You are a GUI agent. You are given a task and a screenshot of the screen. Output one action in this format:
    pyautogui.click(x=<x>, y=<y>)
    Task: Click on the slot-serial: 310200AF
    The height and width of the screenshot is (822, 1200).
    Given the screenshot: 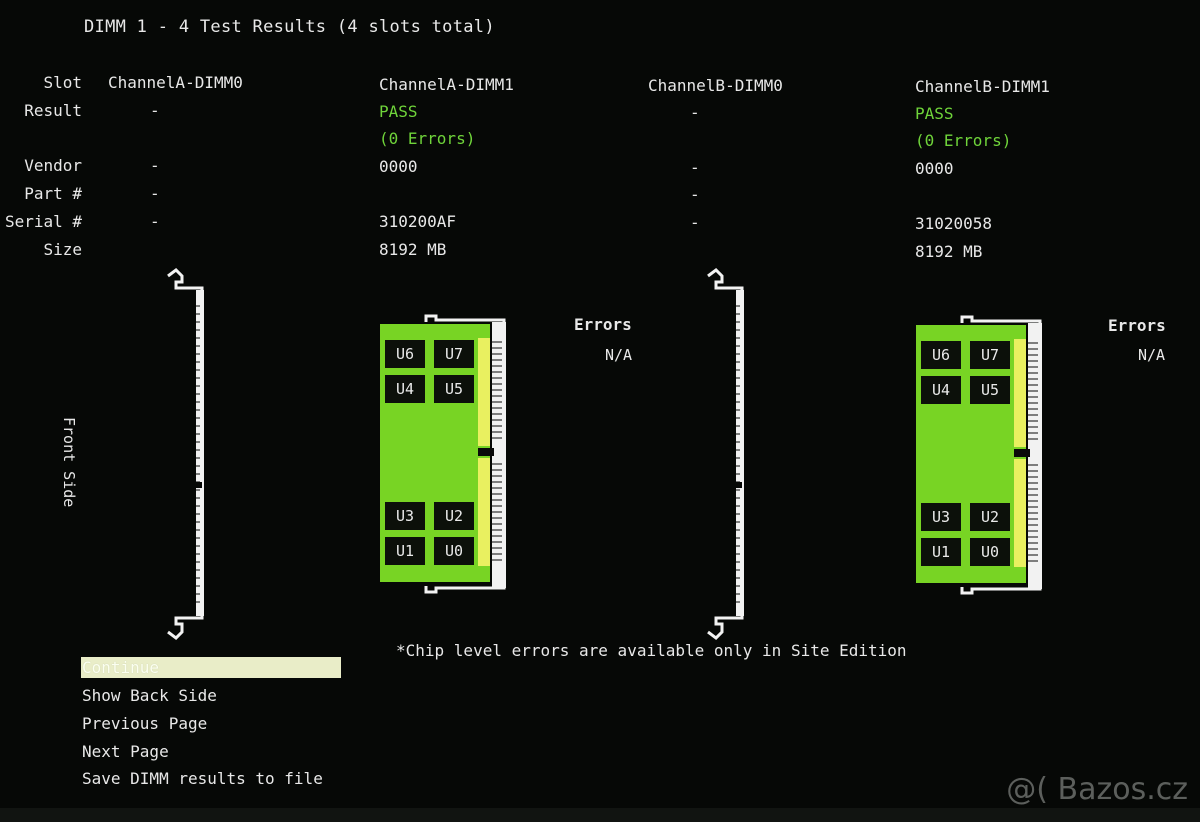 What is the action you would take?
    pyautogui.click(x=418, y=221)
    